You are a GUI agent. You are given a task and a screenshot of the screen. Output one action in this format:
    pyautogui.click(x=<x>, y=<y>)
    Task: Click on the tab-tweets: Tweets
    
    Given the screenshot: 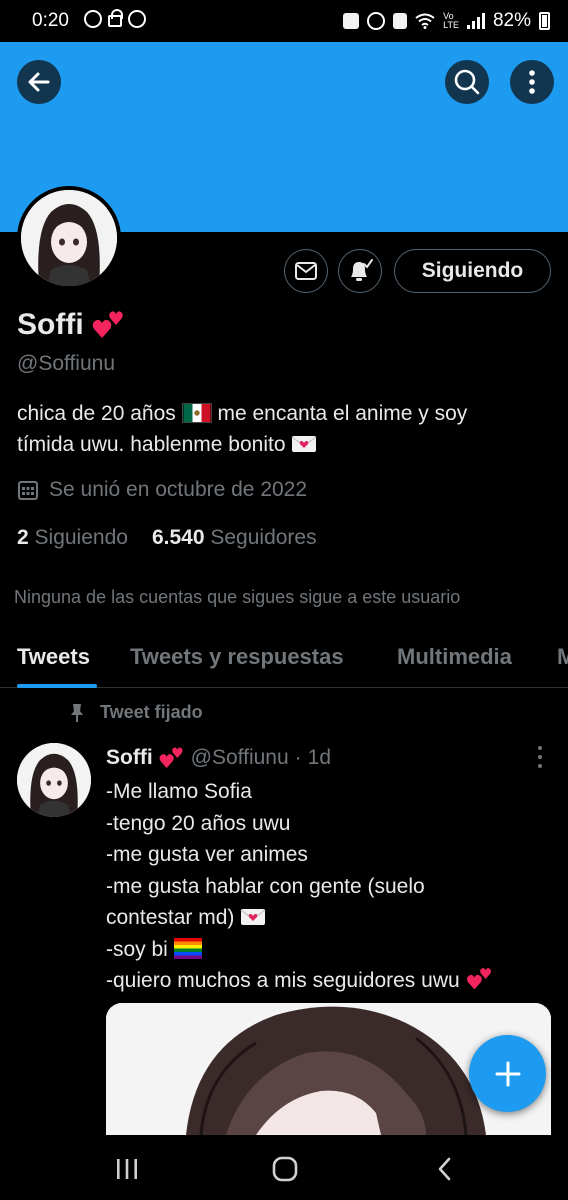 What is the action you would take?
    pyautogui.click(x=53, y=657)
    